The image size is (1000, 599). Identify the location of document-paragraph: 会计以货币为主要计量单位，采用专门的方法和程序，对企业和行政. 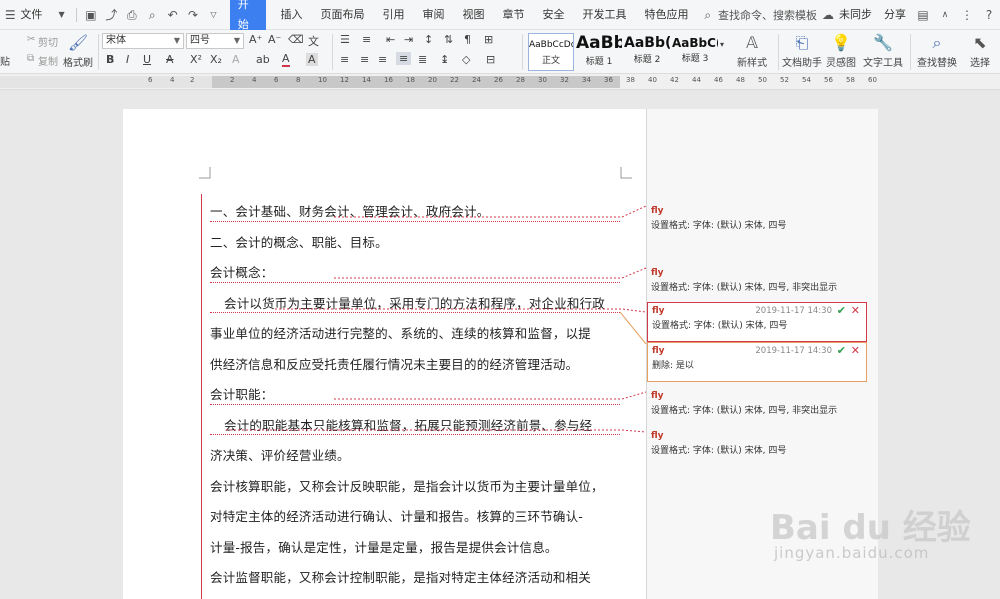
(415, 304).